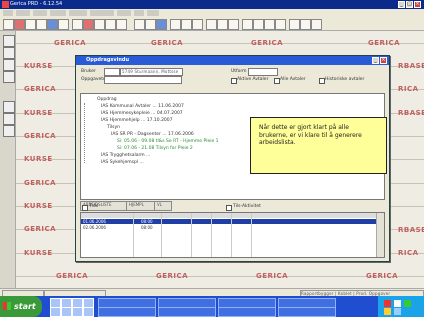  What do you see at coordinates (143, 80) in the screenshot?
I see `task-type-field` at bounding box center [143, 80].